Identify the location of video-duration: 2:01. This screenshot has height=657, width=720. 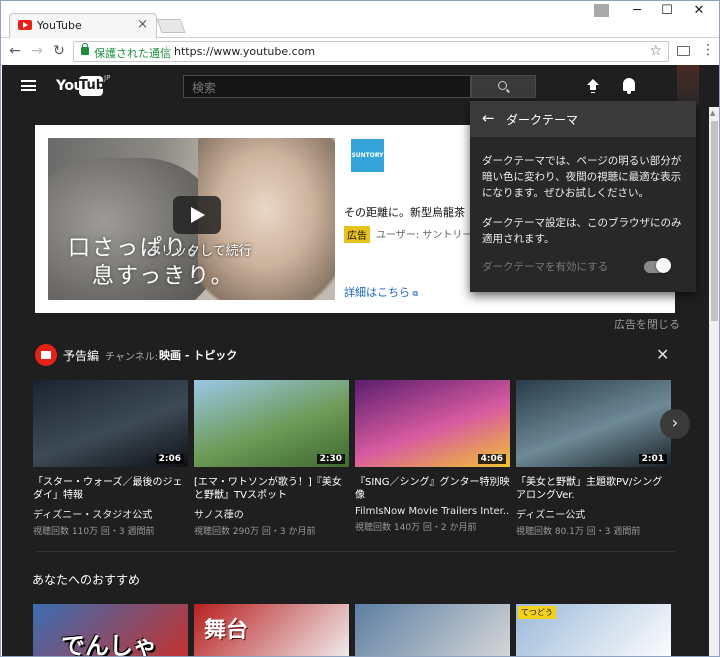
(652, 459).